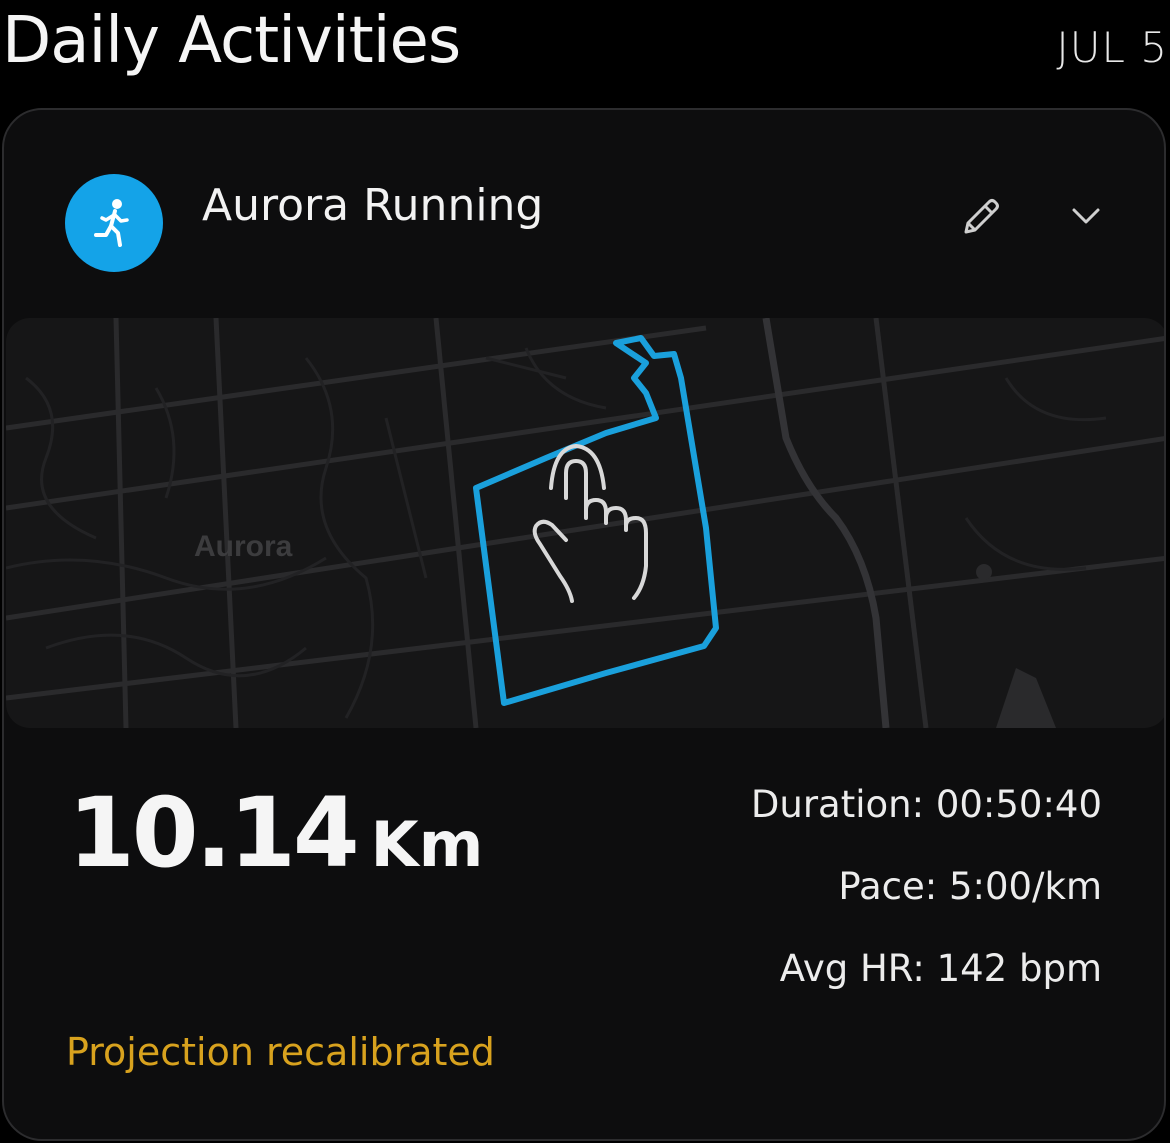  Describe the element at coordinates (1112, 47) in the screenshot. I see `date-label: JUL 5` at that location.